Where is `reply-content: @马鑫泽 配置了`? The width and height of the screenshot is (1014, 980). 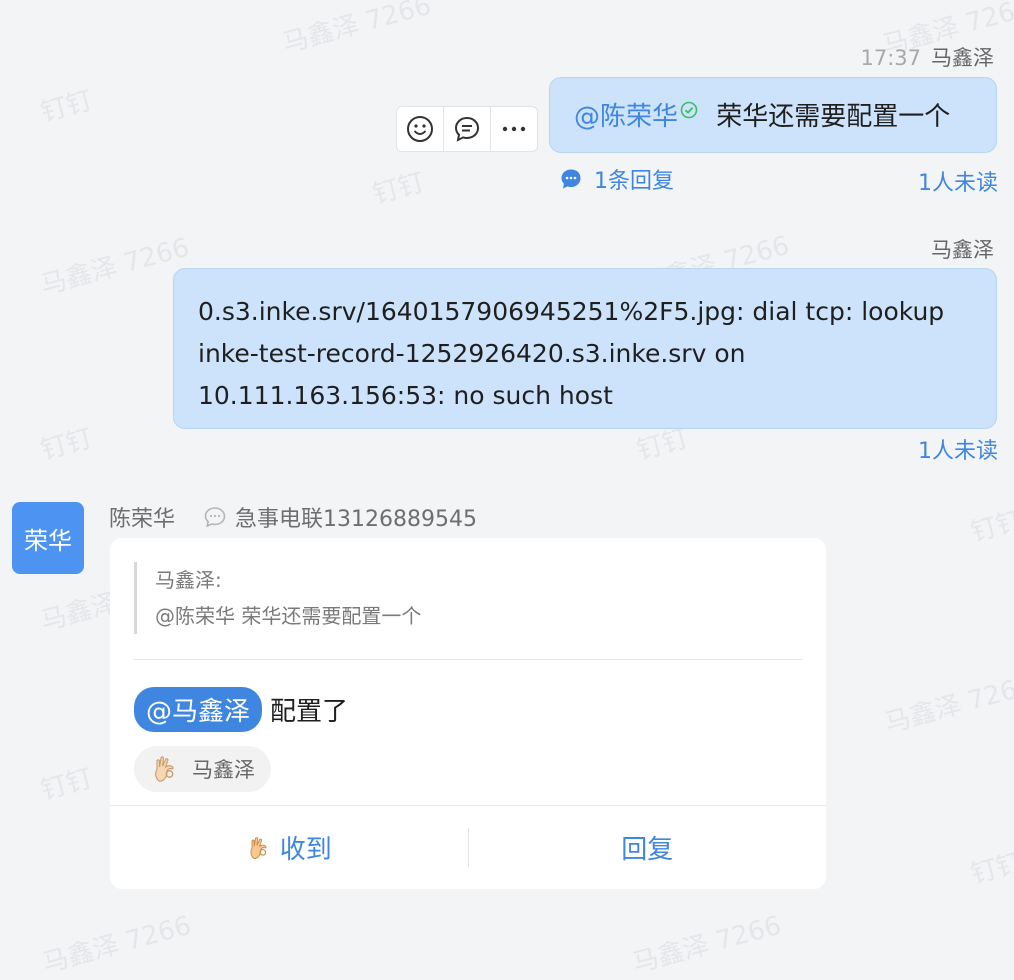 reply-content: @马鑫泽 配置了 is located at coordinates (241, 709).